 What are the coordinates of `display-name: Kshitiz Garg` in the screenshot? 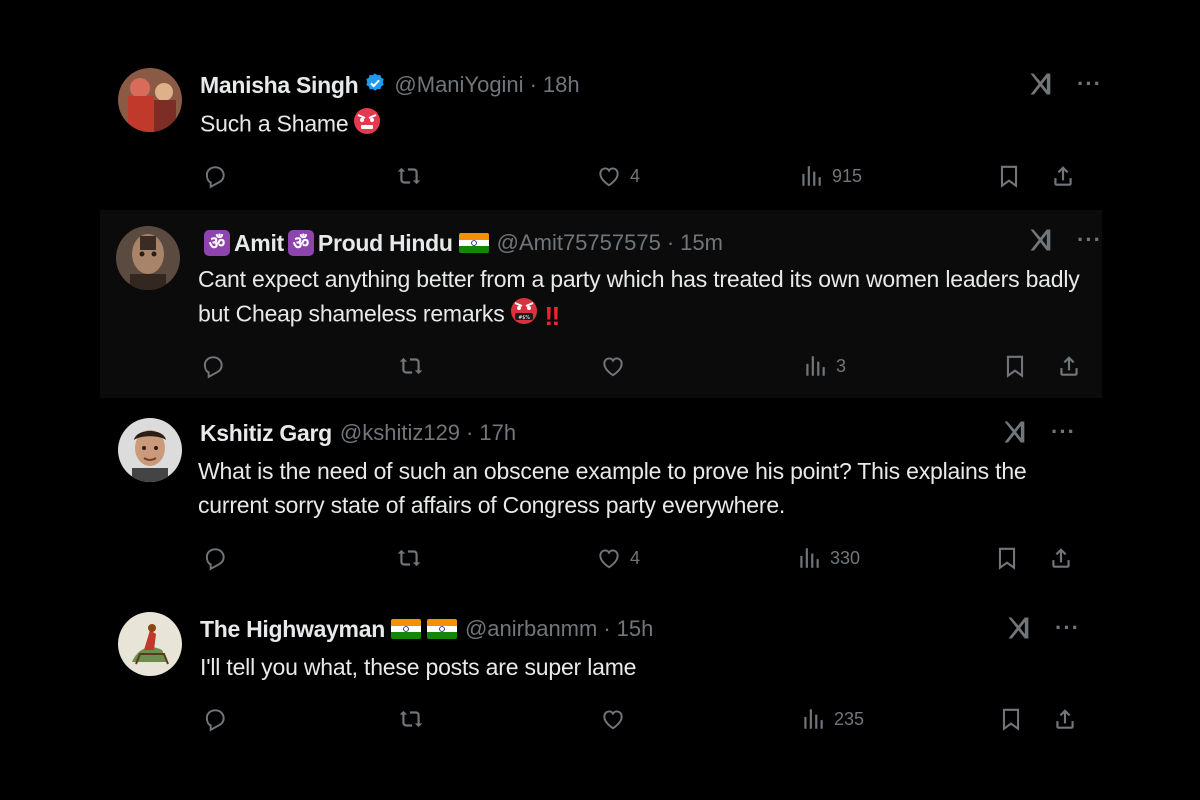 It's located at (266, 433).